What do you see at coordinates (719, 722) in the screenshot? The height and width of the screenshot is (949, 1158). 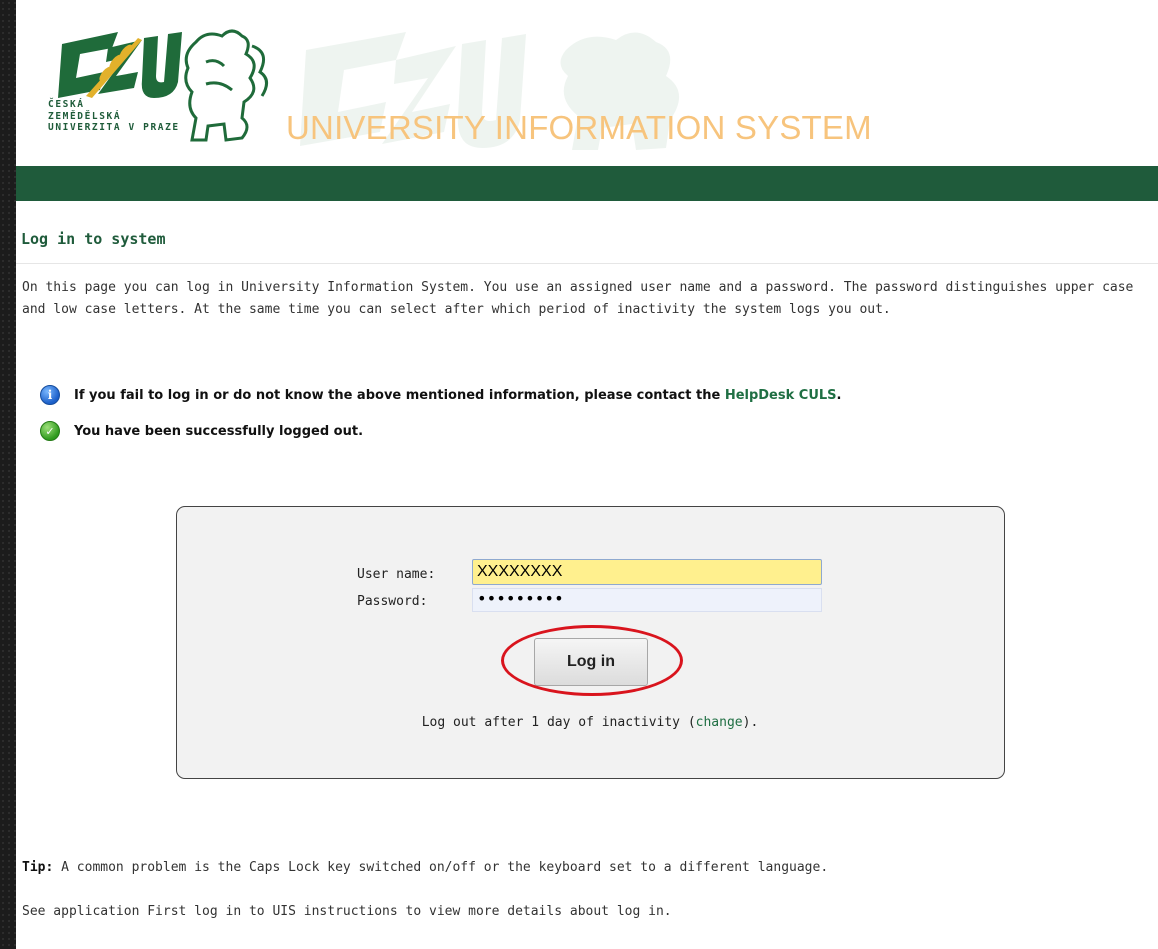 I see `change-timeout-link: change` at bounding box center [719, 722].